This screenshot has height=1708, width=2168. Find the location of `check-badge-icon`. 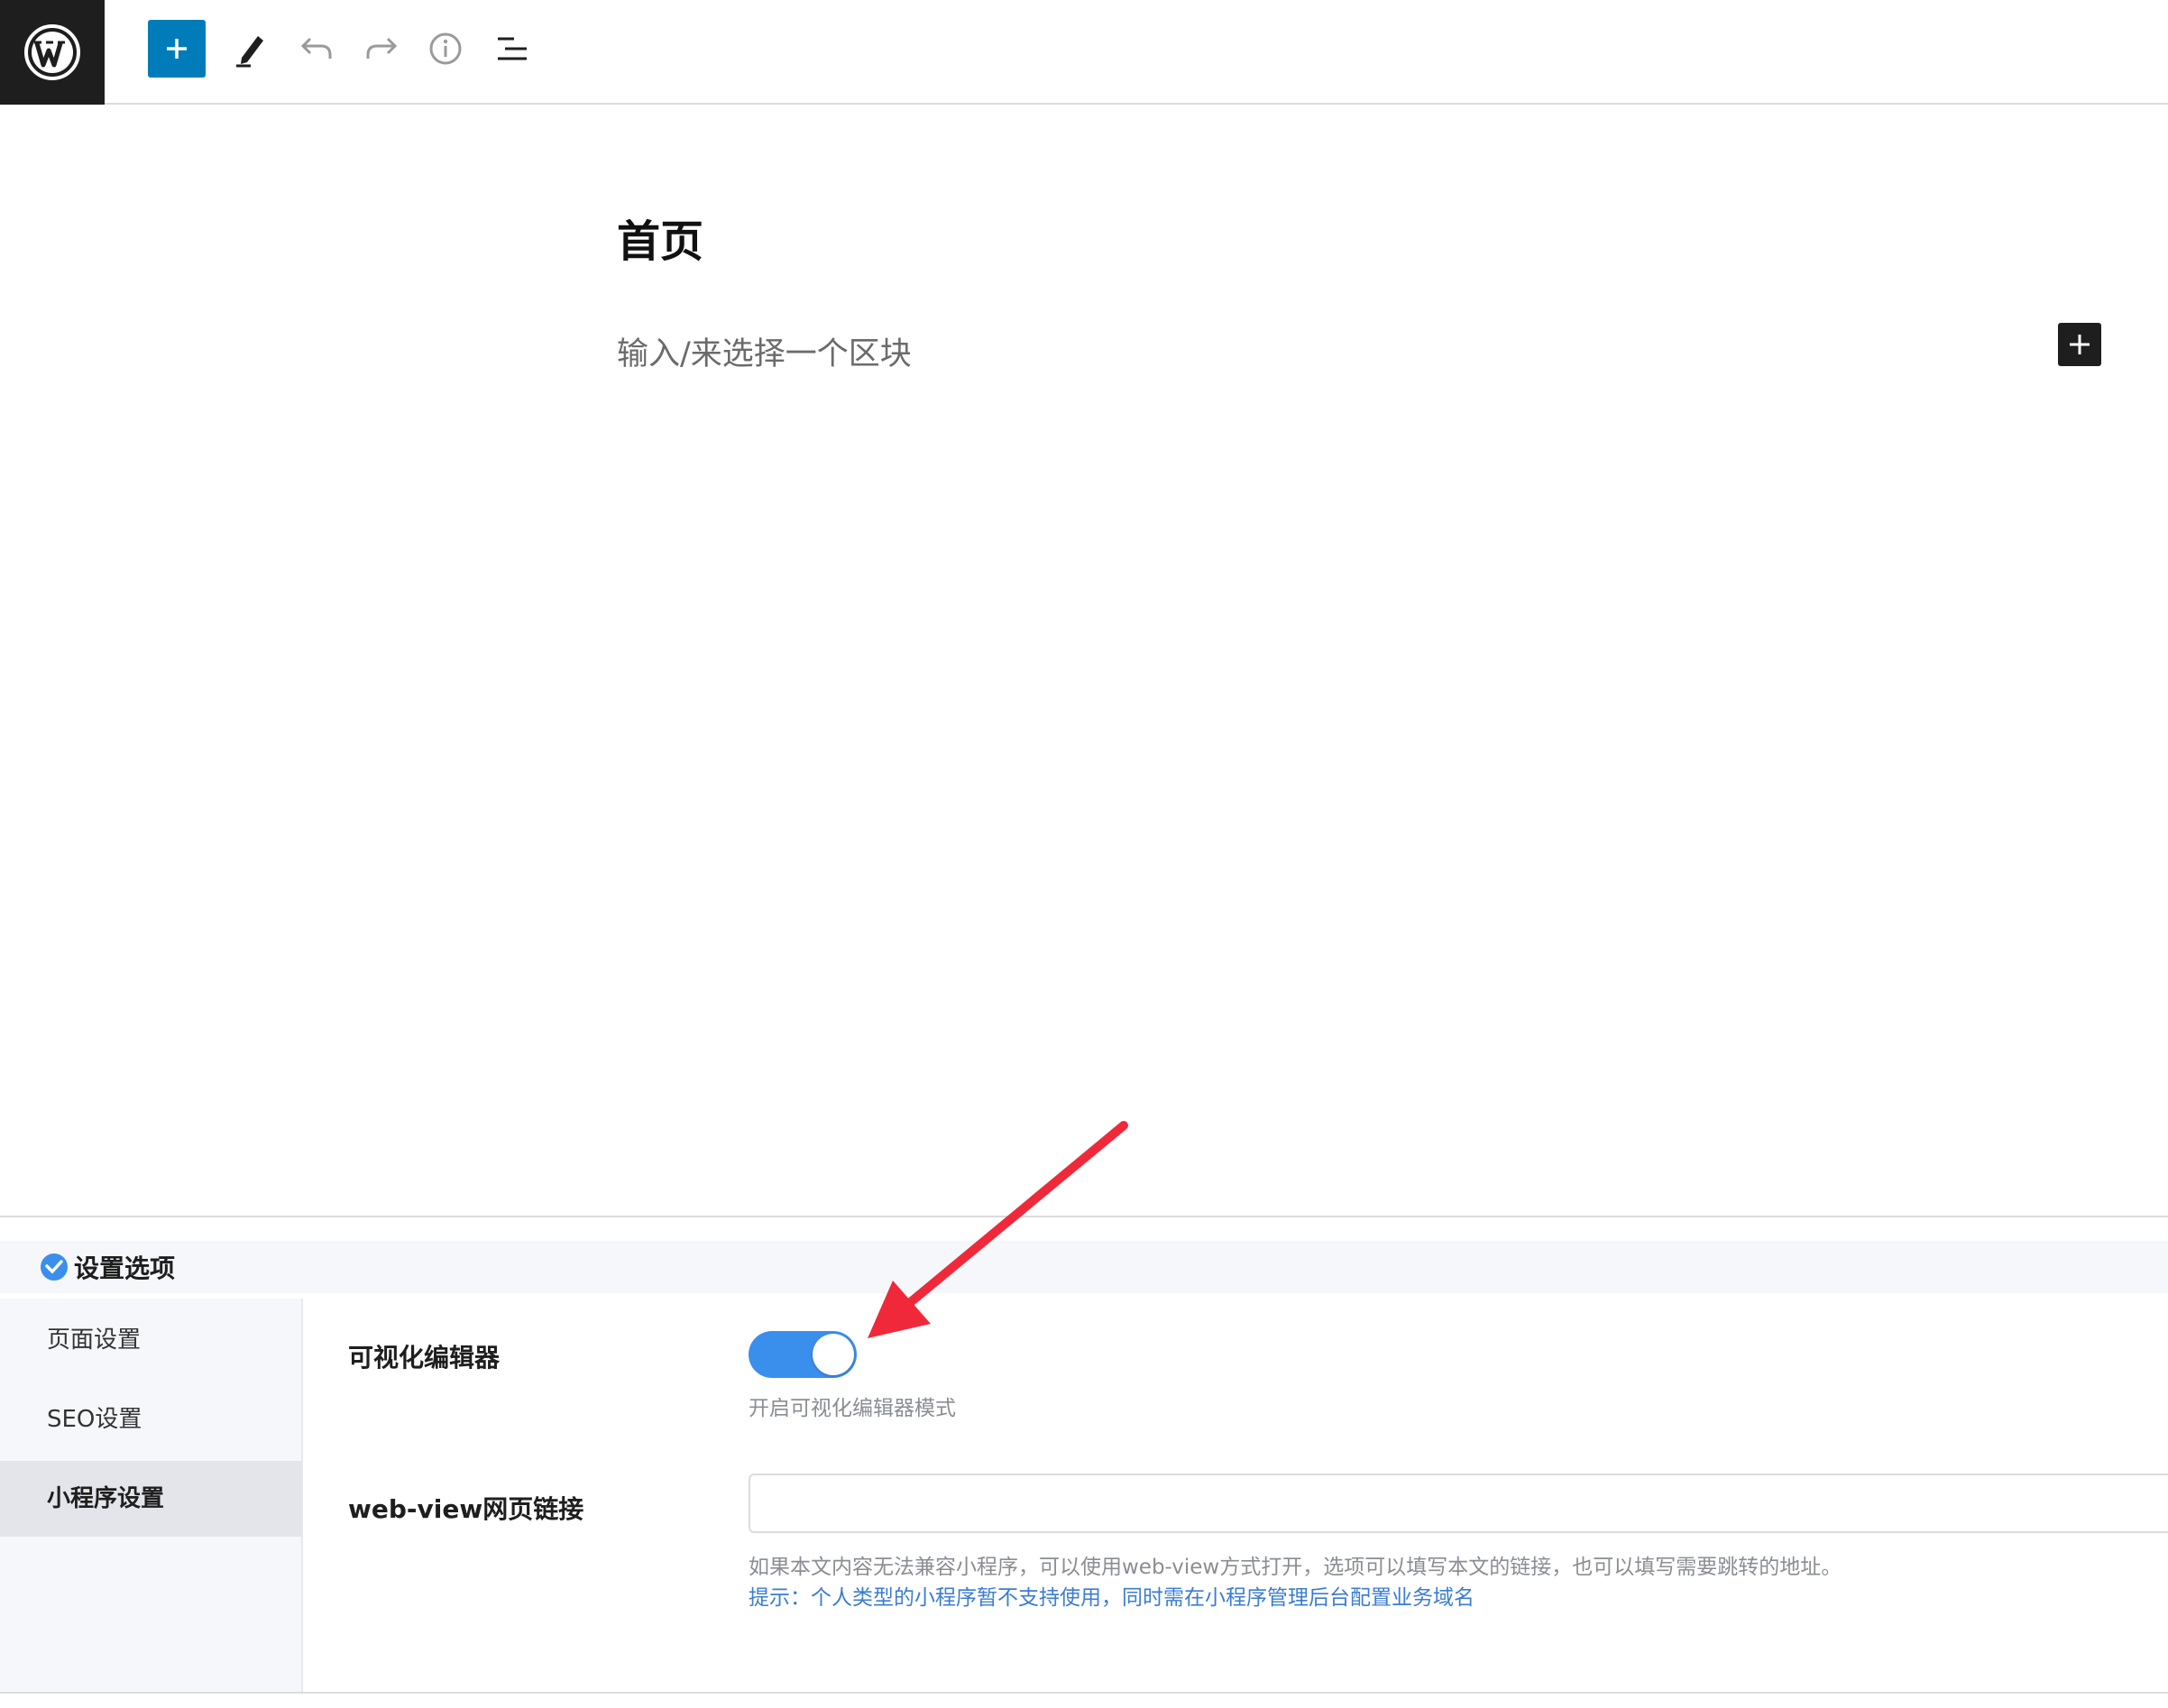

check-badge-icon is located at coordinates (54, 1267).